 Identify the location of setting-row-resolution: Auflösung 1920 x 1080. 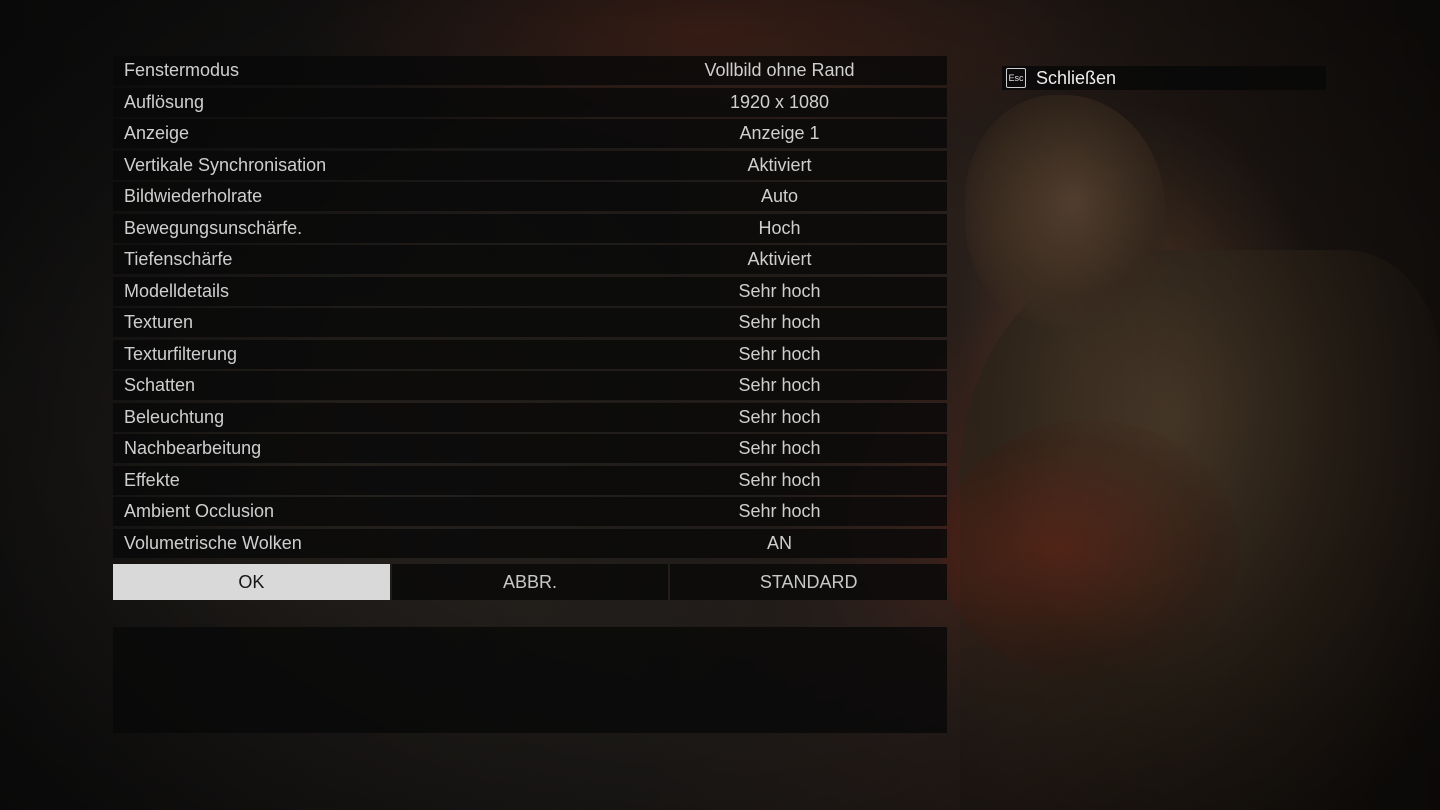
(530, 102).